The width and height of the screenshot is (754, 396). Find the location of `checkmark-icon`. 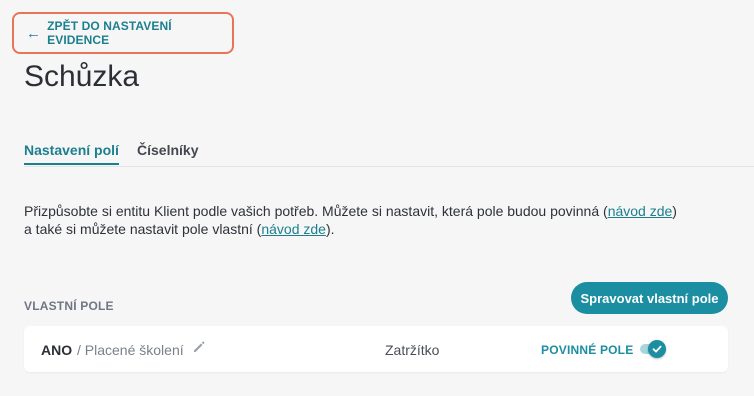

checkmark-icon is located at coordinates (657, 349).